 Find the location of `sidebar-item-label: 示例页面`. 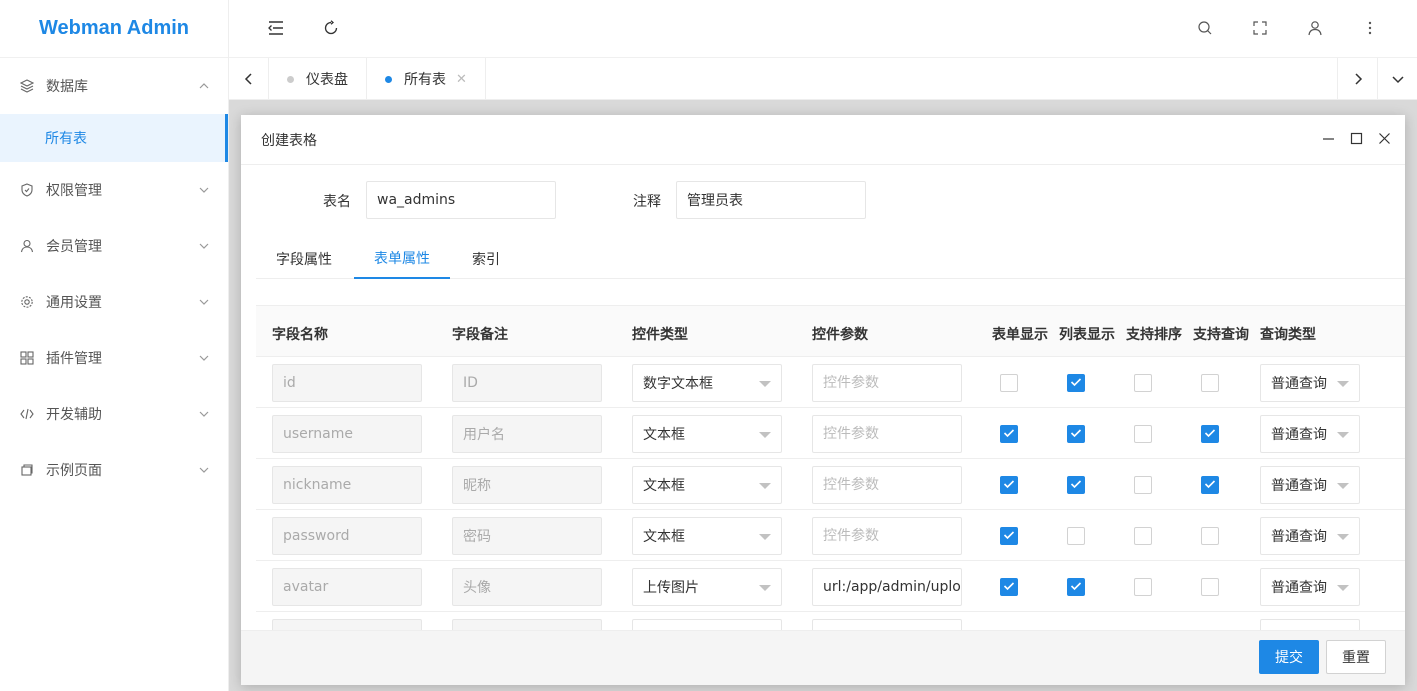

sidebar-item-label: 示例页面 is located at coordinates (74, 471).